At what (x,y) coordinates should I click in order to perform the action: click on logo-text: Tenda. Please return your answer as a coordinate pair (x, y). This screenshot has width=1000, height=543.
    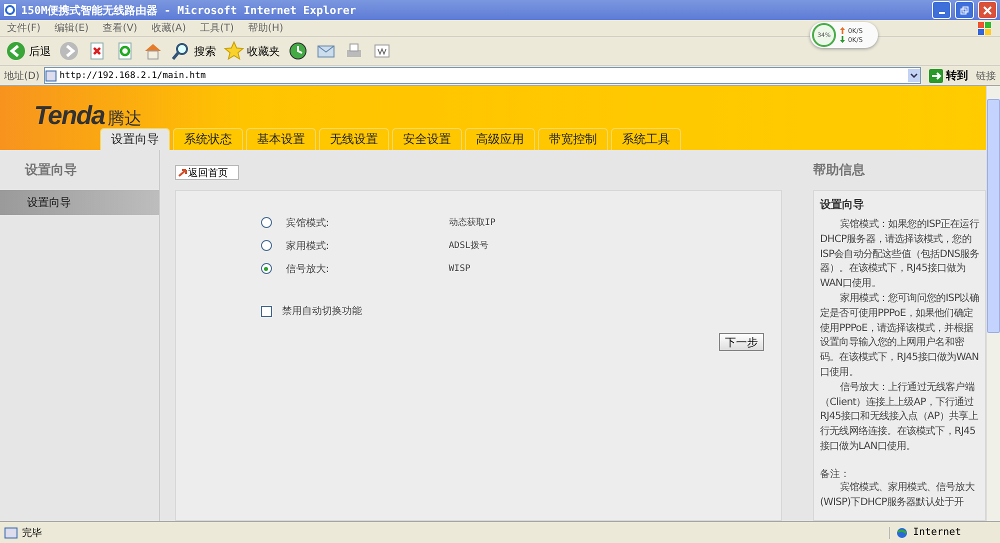
    Looking at the image, I should click on (69, 115).